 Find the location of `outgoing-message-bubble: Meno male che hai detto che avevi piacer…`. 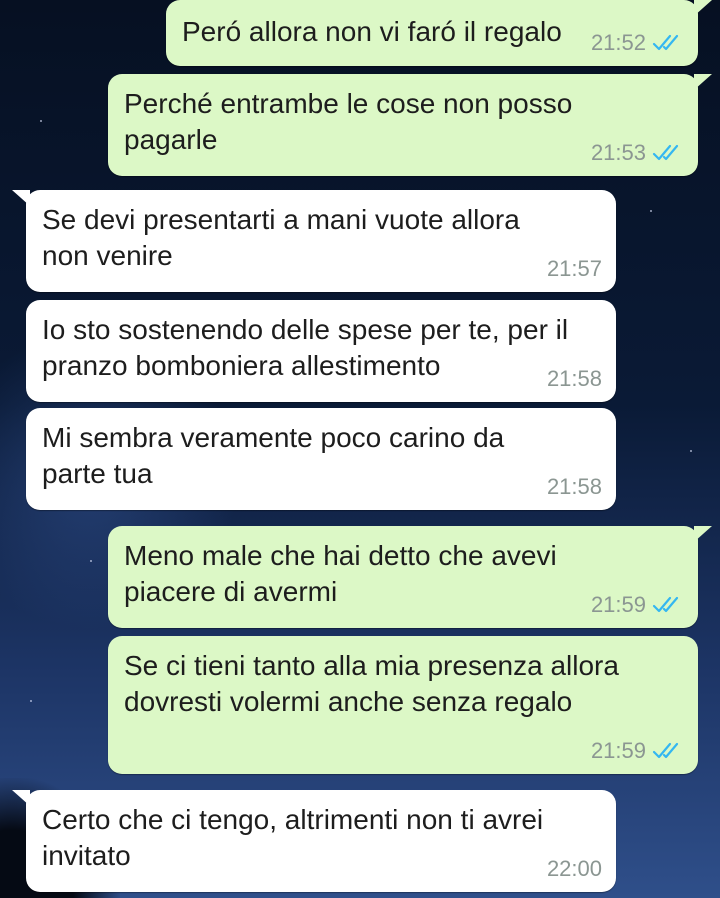

outgoing-message-bubble: Meno male che hai detto che avevi piacer… is located at coordinates (410, 577).